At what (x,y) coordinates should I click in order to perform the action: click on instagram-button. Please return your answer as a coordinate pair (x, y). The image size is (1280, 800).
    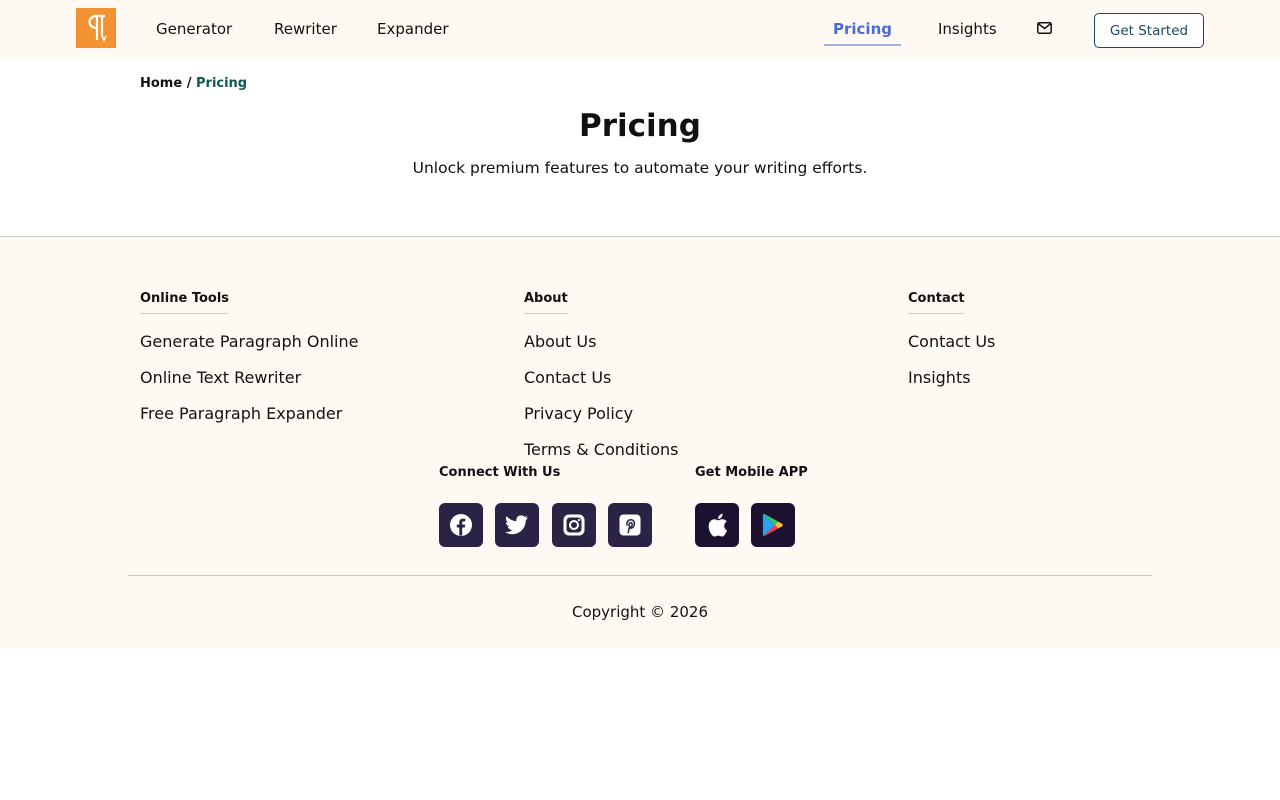
    Looking at the image, I should click on (574, 525).